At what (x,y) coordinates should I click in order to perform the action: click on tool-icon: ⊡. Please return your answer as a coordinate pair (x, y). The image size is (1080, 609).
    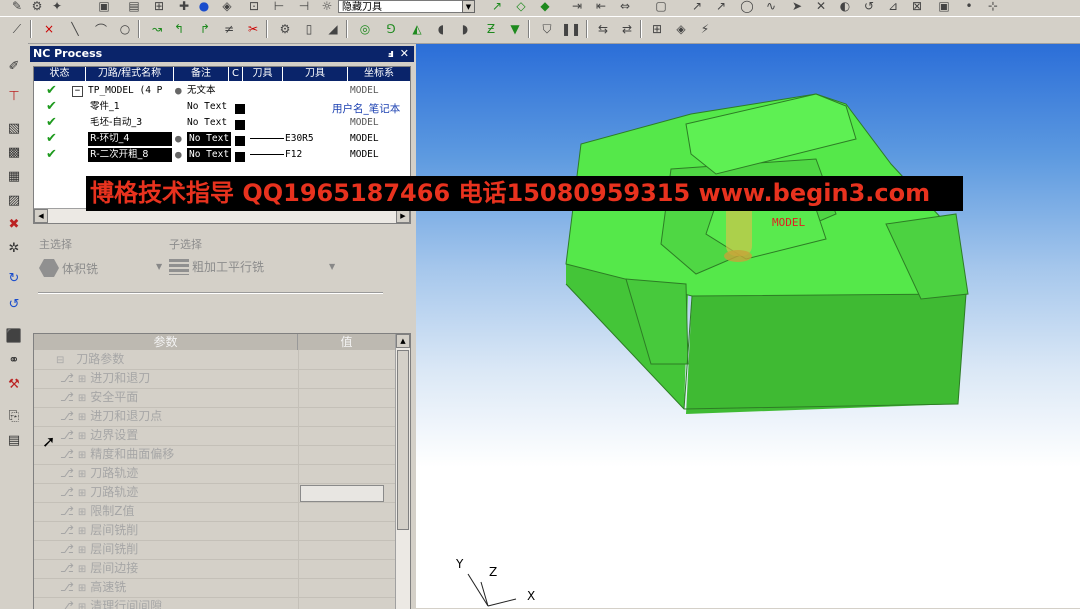
    Looking at the image, I should click on (254, 7).